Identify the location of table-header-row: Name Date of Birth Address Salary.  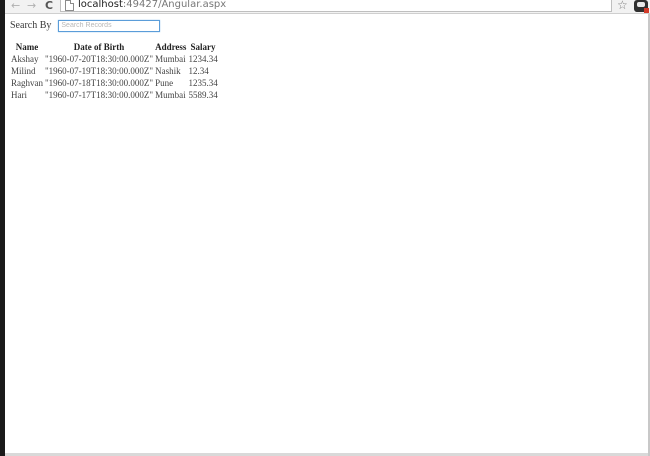
(114, 47).